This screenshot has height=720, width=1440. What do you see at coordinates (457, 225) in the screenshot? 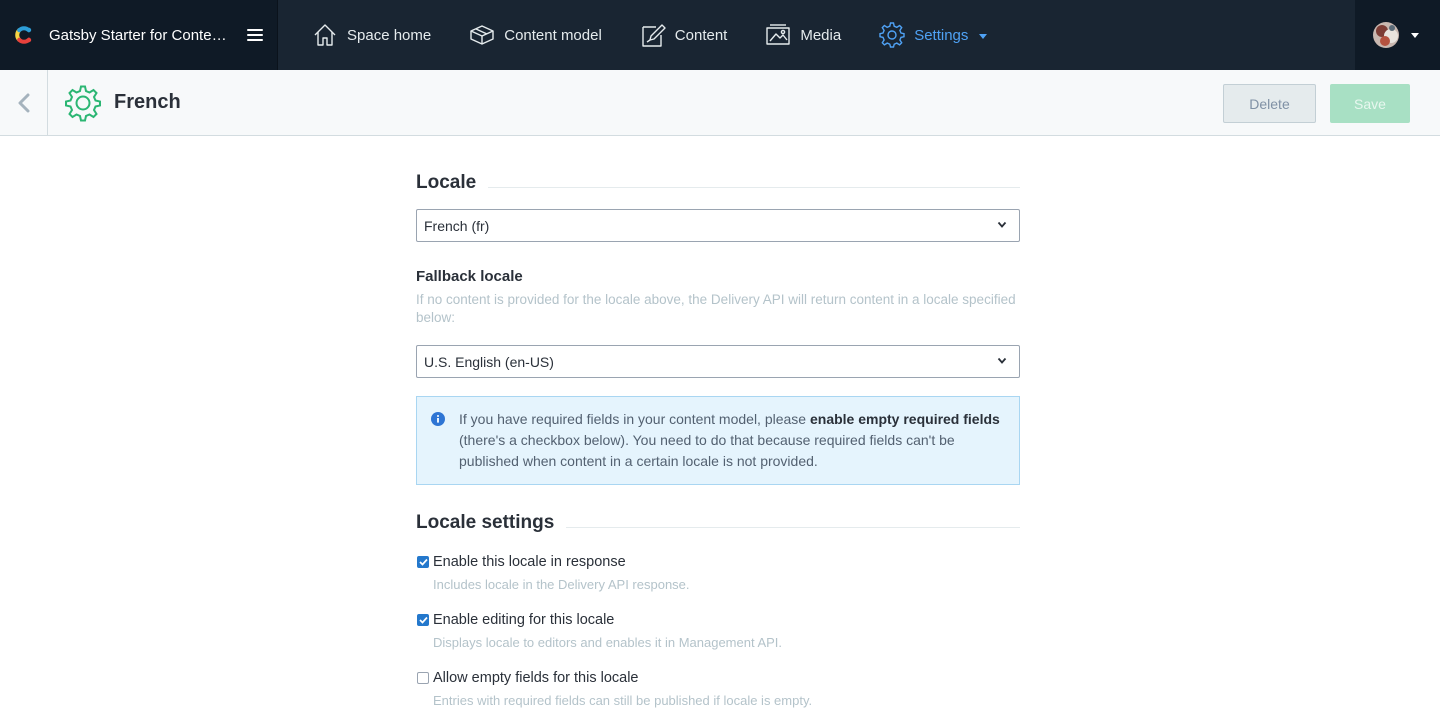
I see `select-value: French (fr)` at bounding box center [457, 225].